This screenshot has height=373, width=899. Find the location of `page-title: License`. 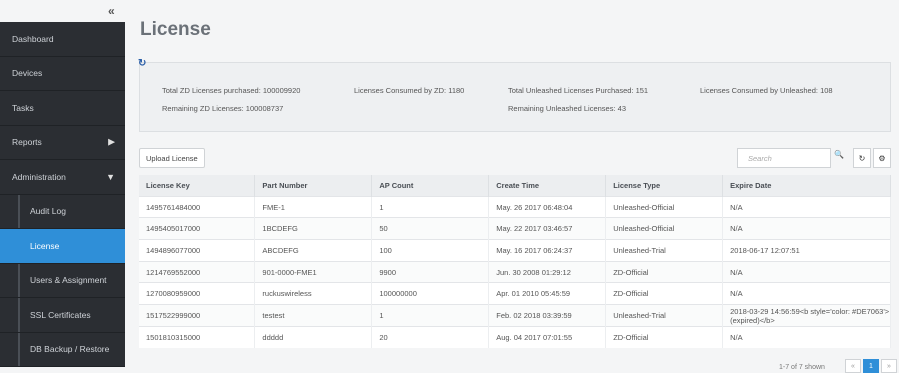

page-title: License is located at coordinates (175, 29).